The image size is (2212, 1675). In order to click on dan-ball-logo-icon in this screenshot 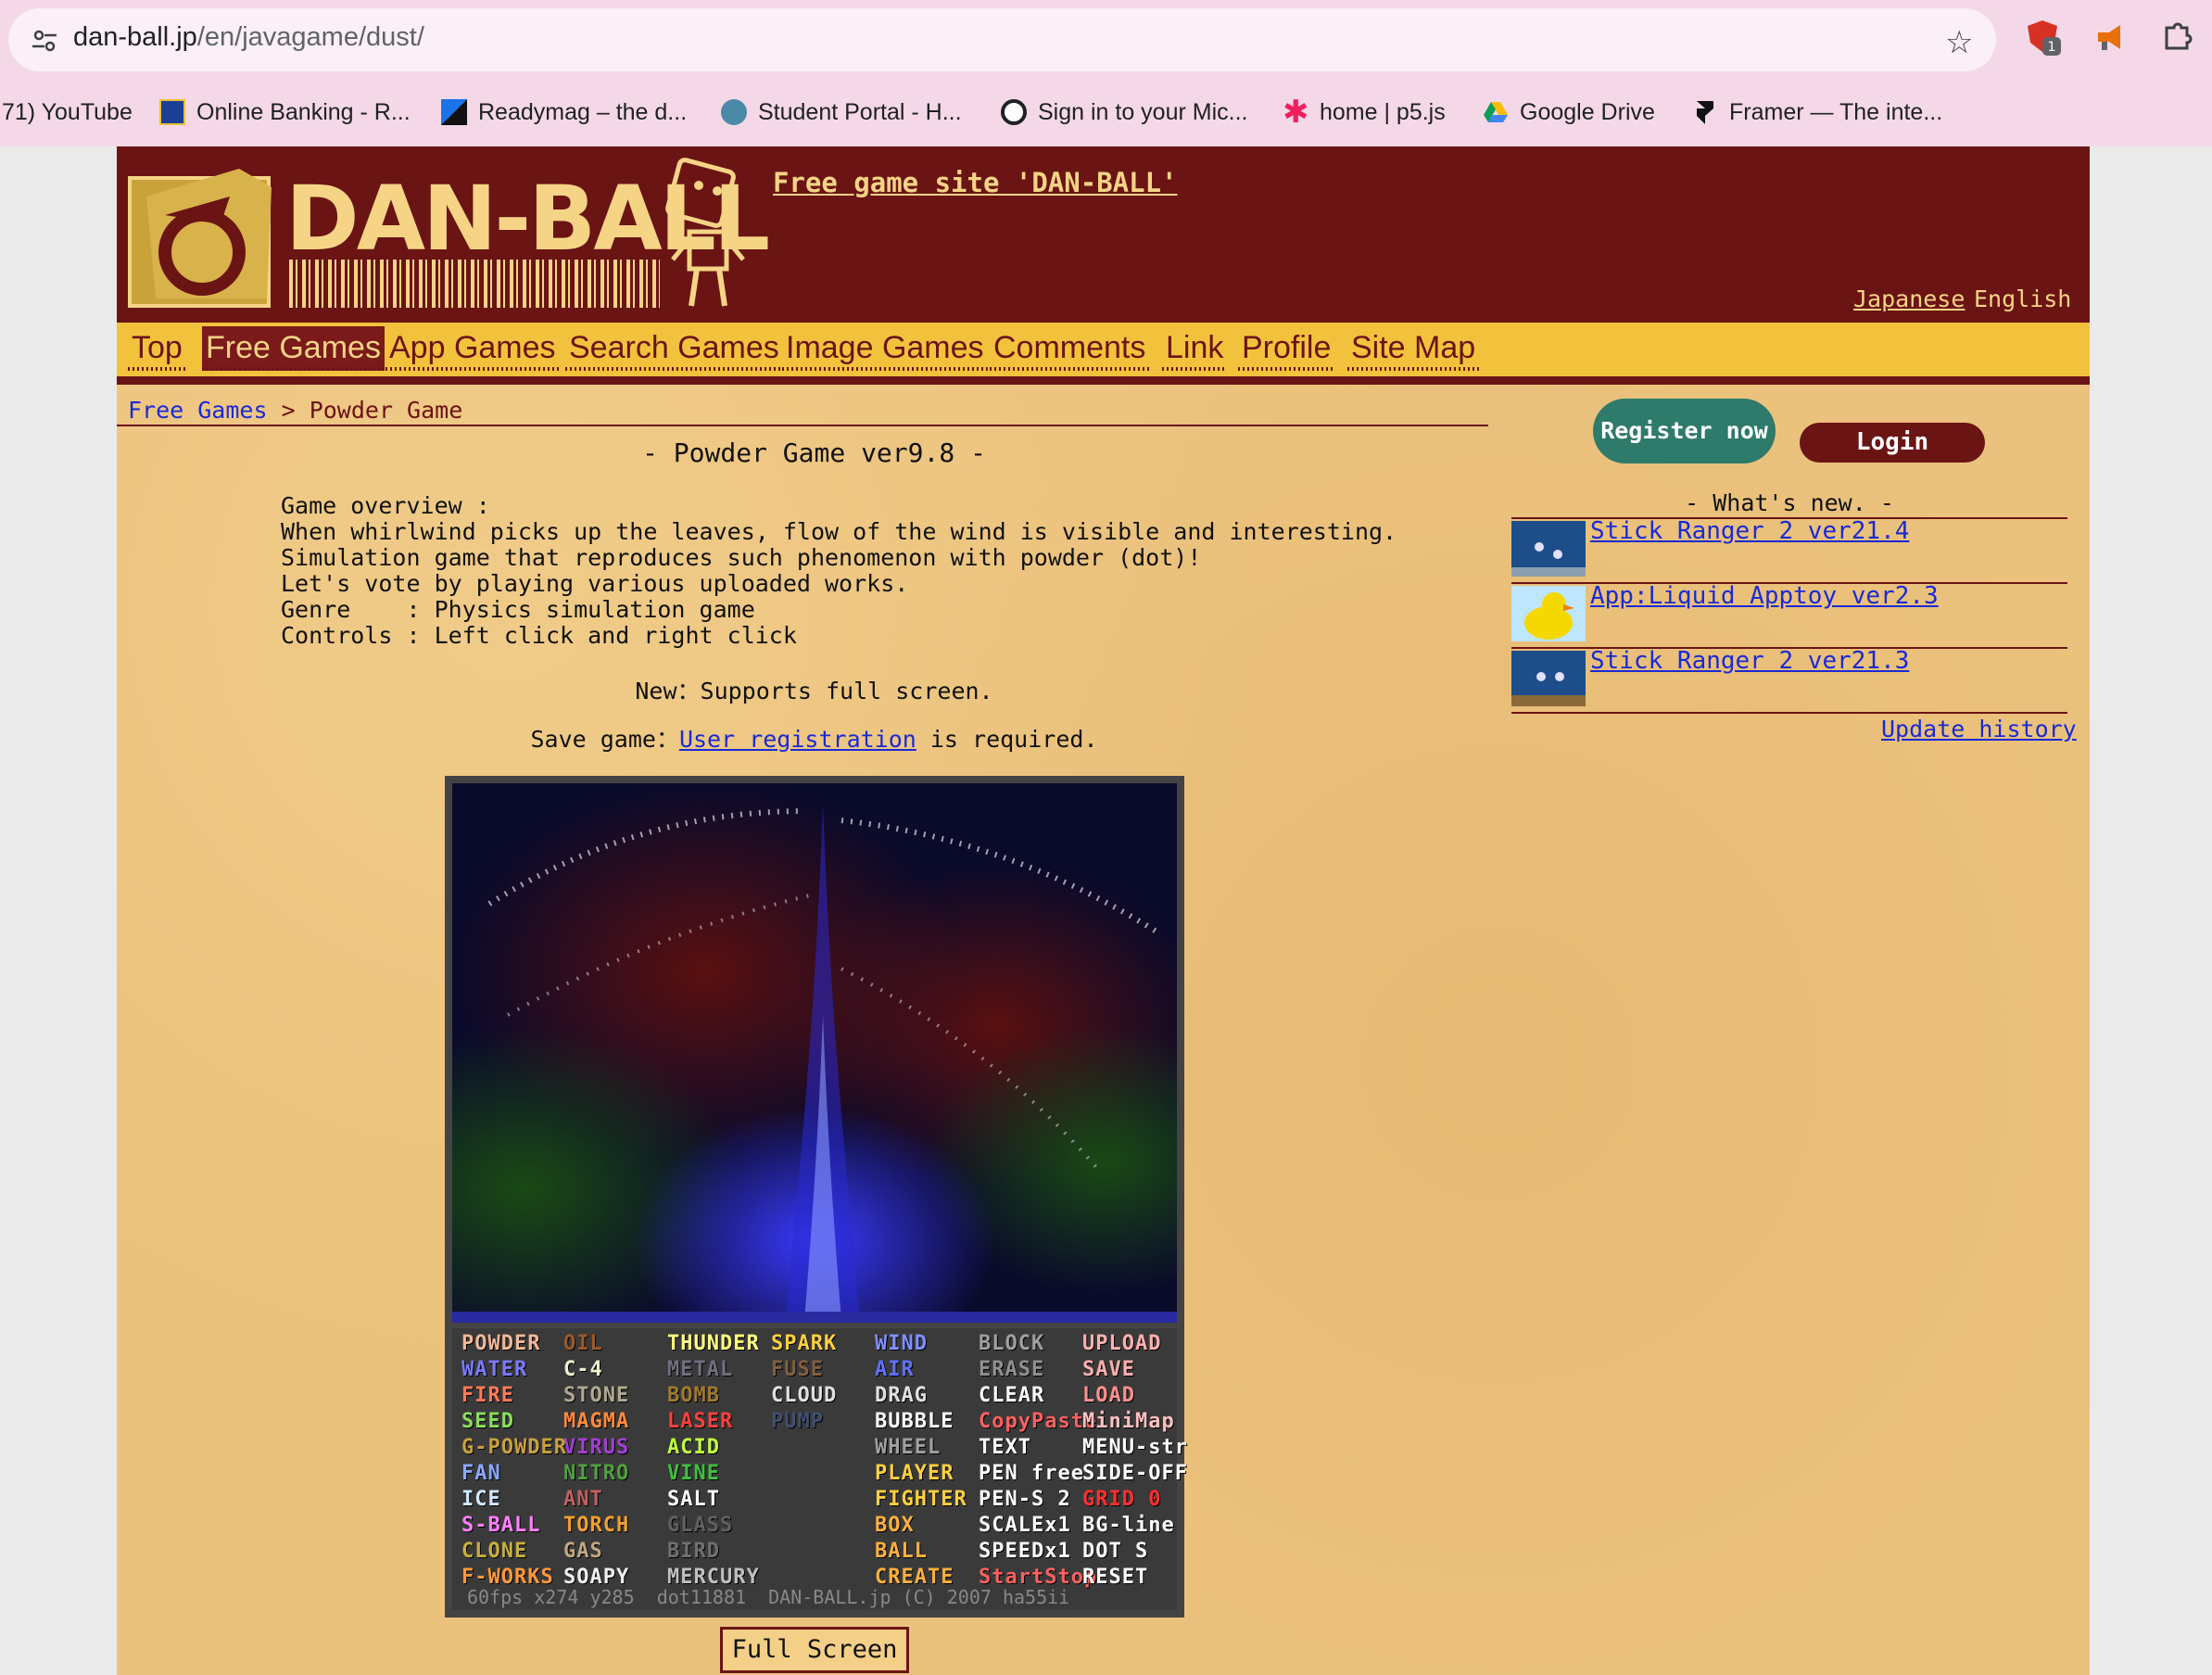, I will do `click(202, 233)`.